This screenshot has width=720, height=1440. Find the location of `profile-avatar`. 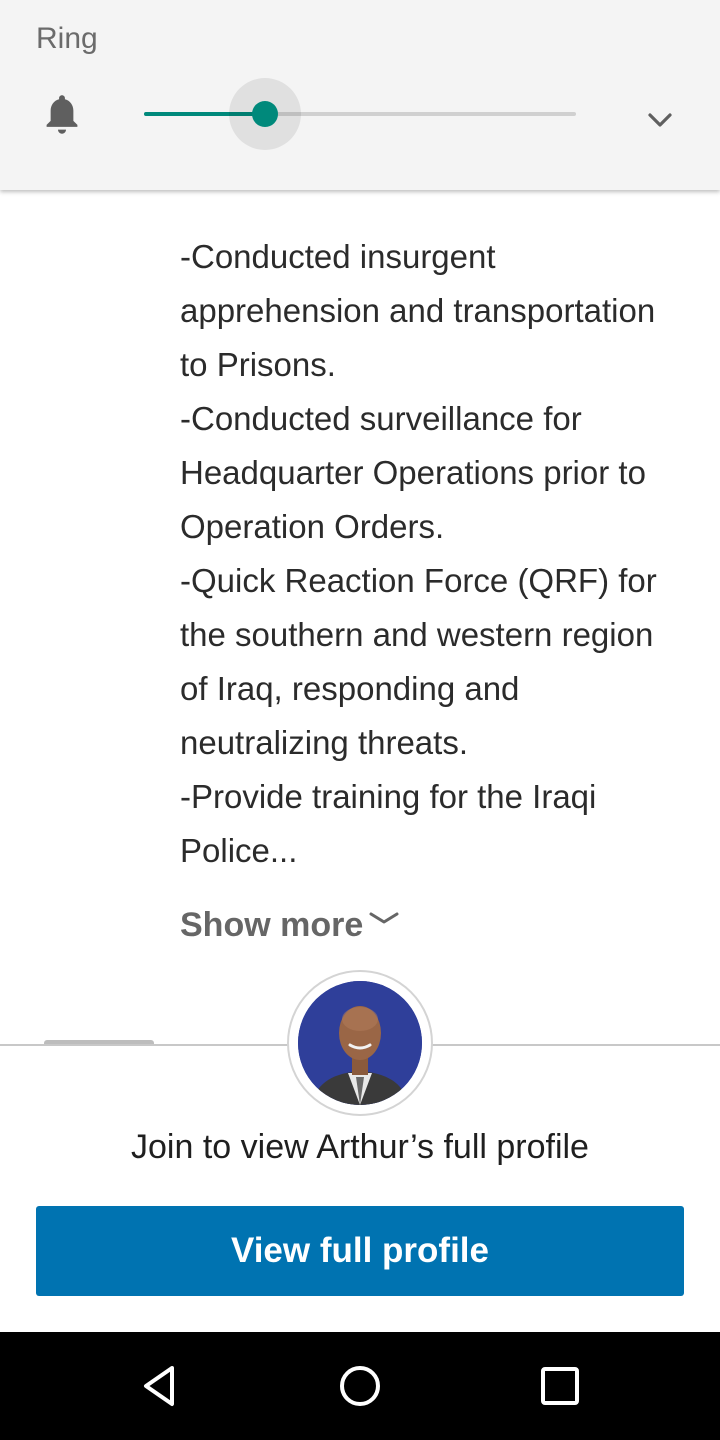

profile-avatar is located at coordinates (360, 1043).